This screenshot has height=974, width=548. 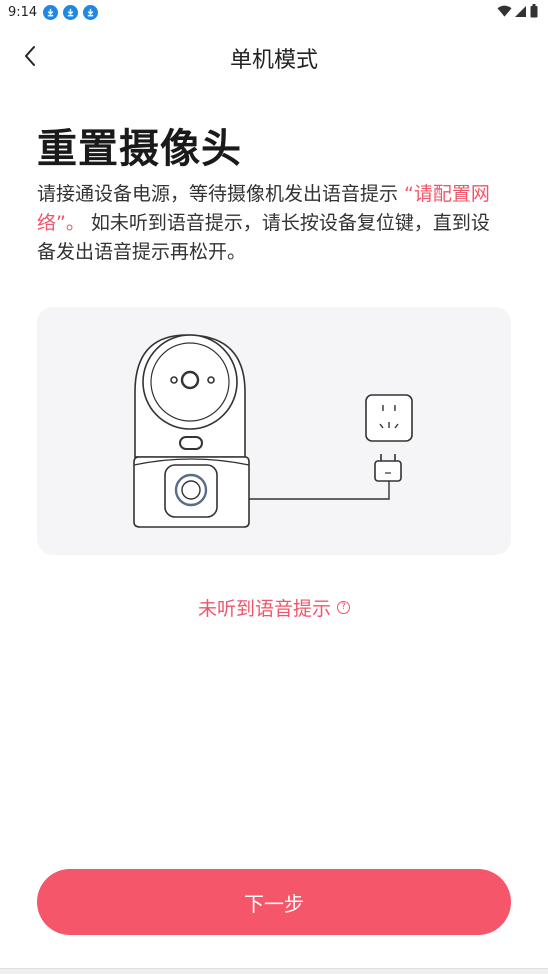 I want to click on no-voice-prompt-link: 未听到语音提示 ?, so click(x=274, y=607).